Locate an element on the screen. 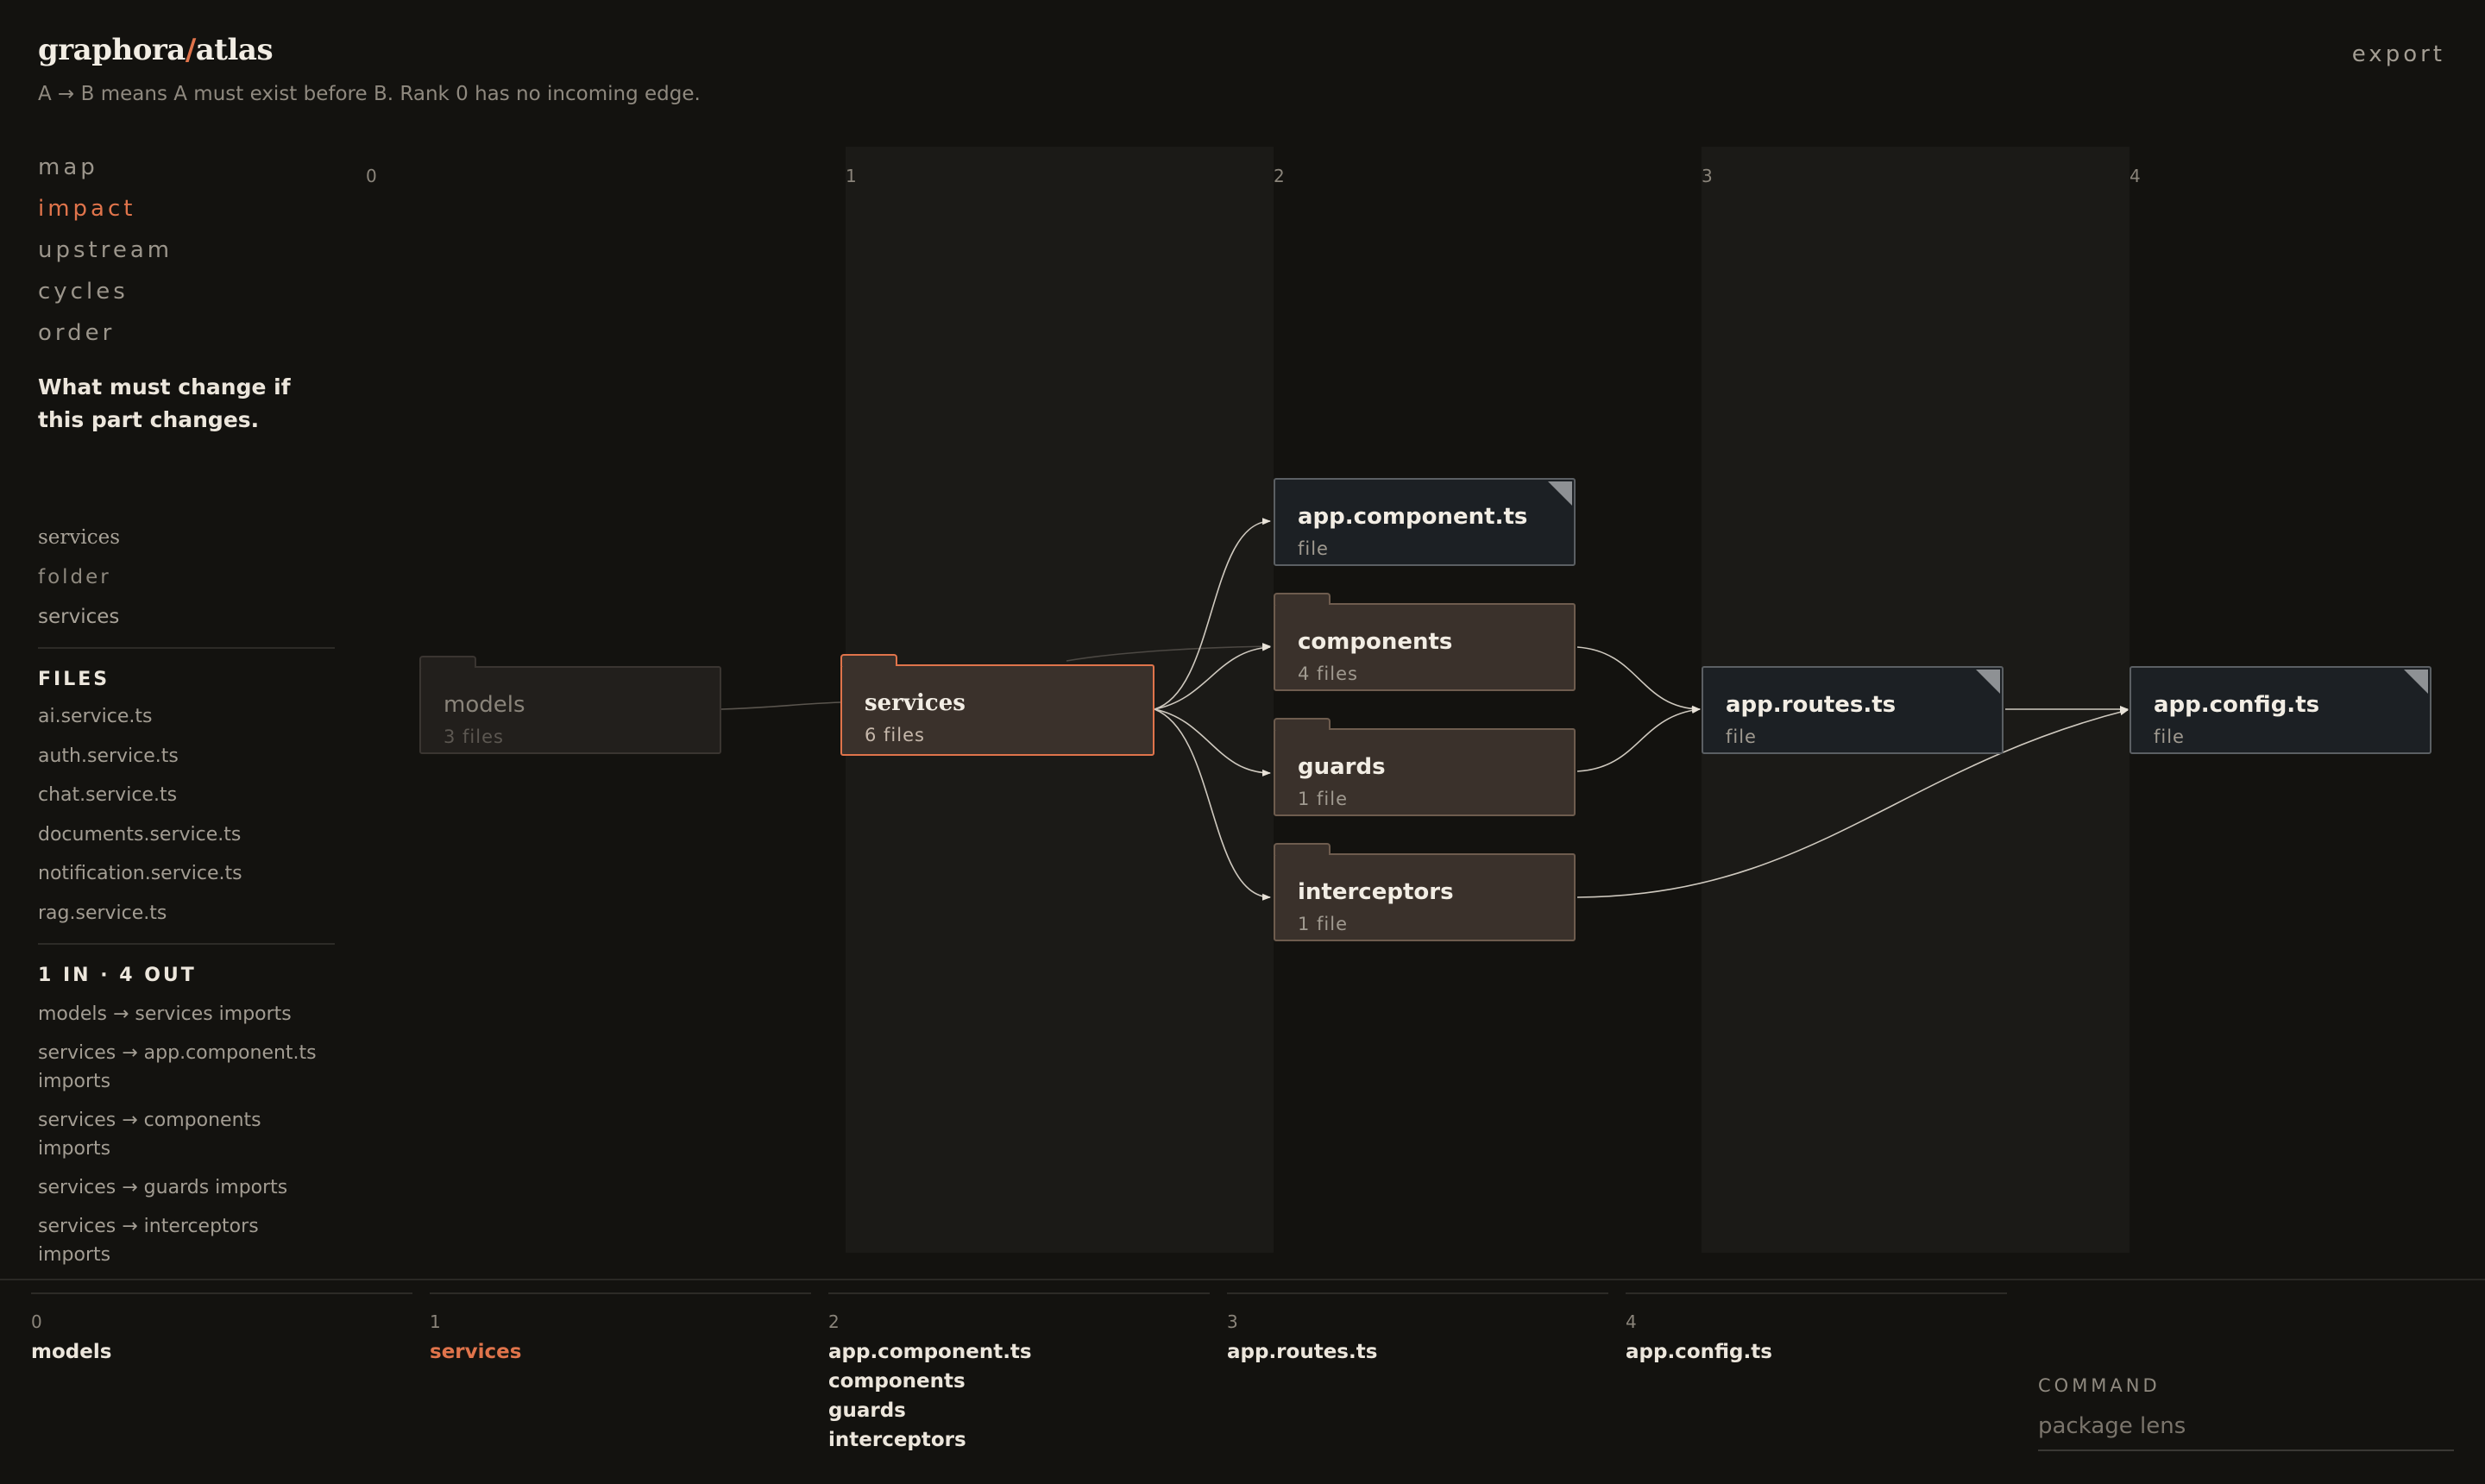 The height and width of the screenshot is (1484, 2485). graph-node-app-config: app.config.ts file is located at coordinates (2281, 710).